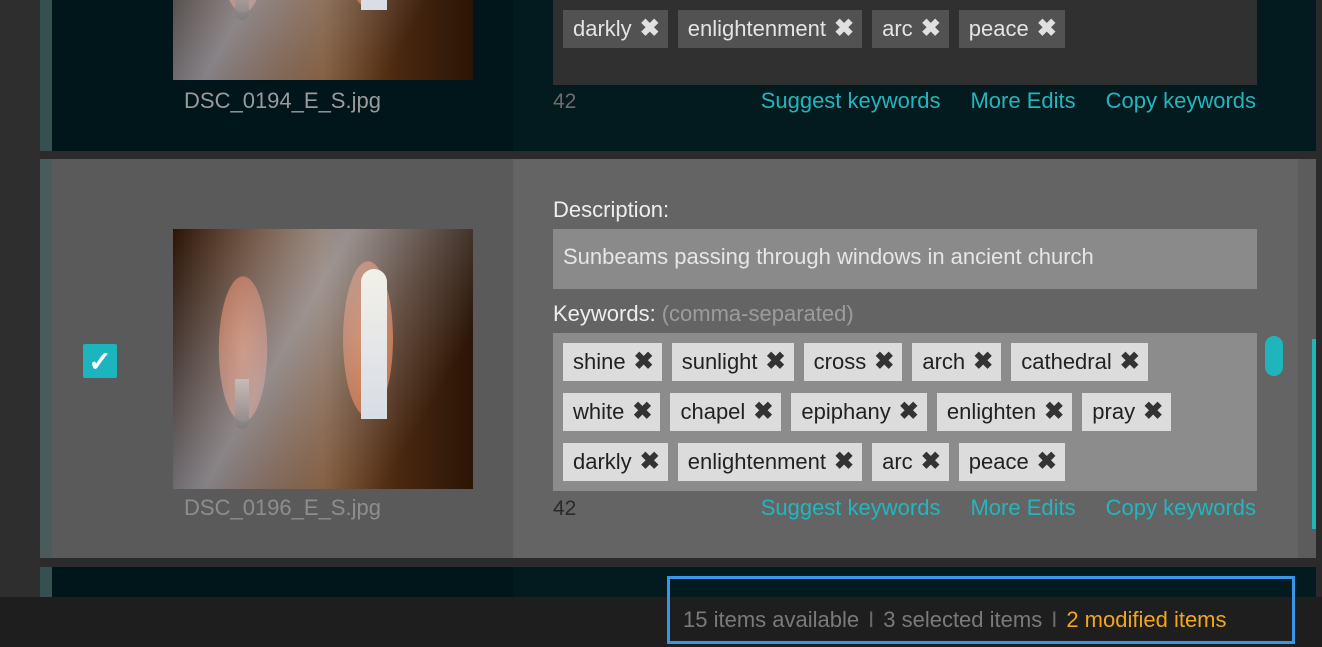 The width and height of the screenshot is (1322, 647). Describe the element at coordinates (713, 411) in the screenshot. I see `keyword-text: chapel` at that location.